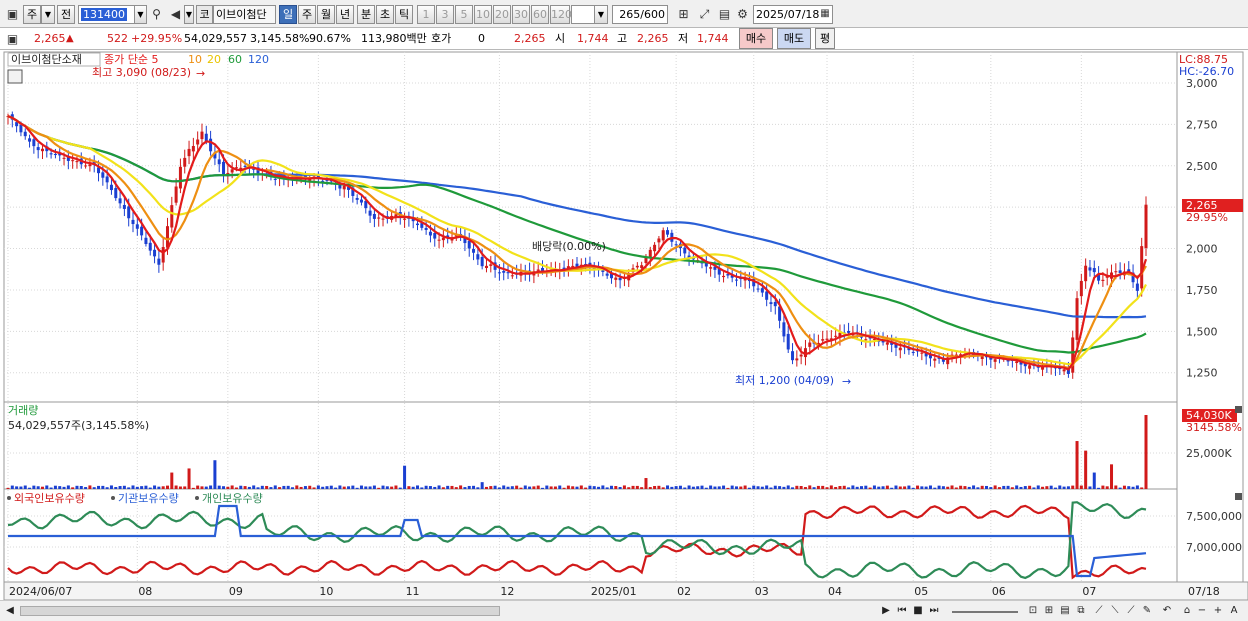 The image size is (1248, 621). Describe the element at coordinates (131, 59) in the screenshot. I see `legend-ma5-label: 종가 단순 5` at that location.